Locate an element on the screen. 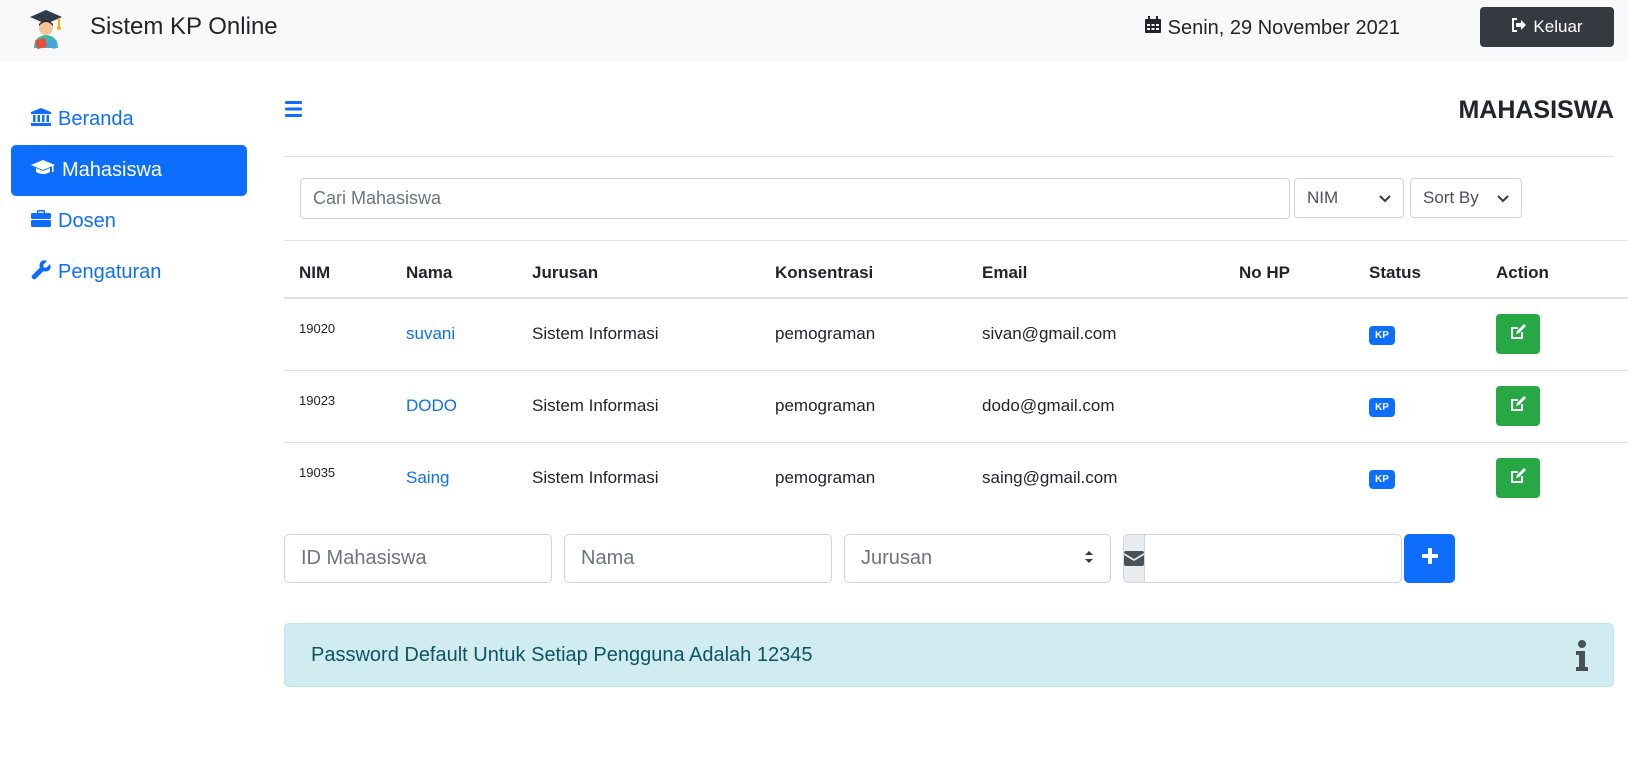  info-icon is located at coordinates (1582, 659).